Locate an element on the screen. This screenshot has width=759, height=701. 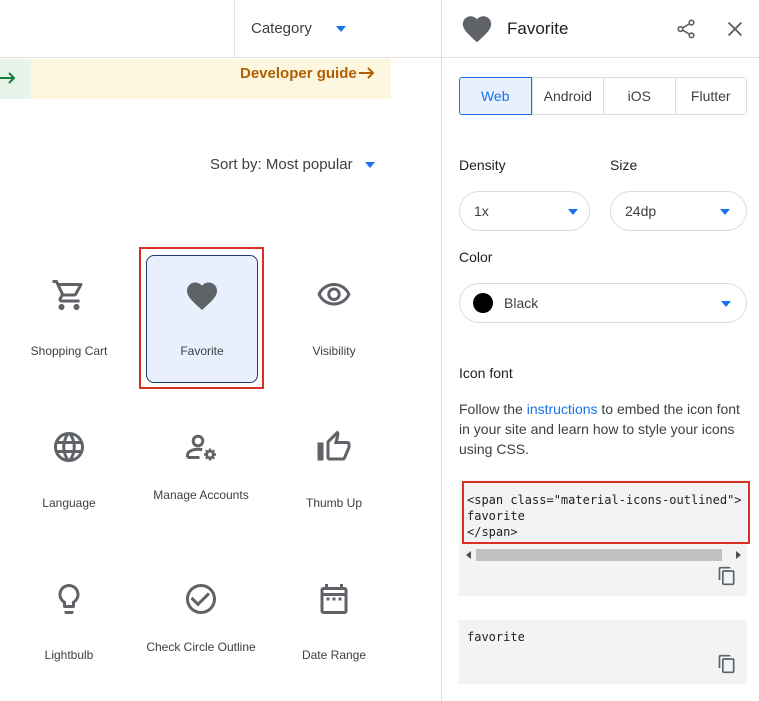
thumb-up-icon is located at coordinates (334, 445).